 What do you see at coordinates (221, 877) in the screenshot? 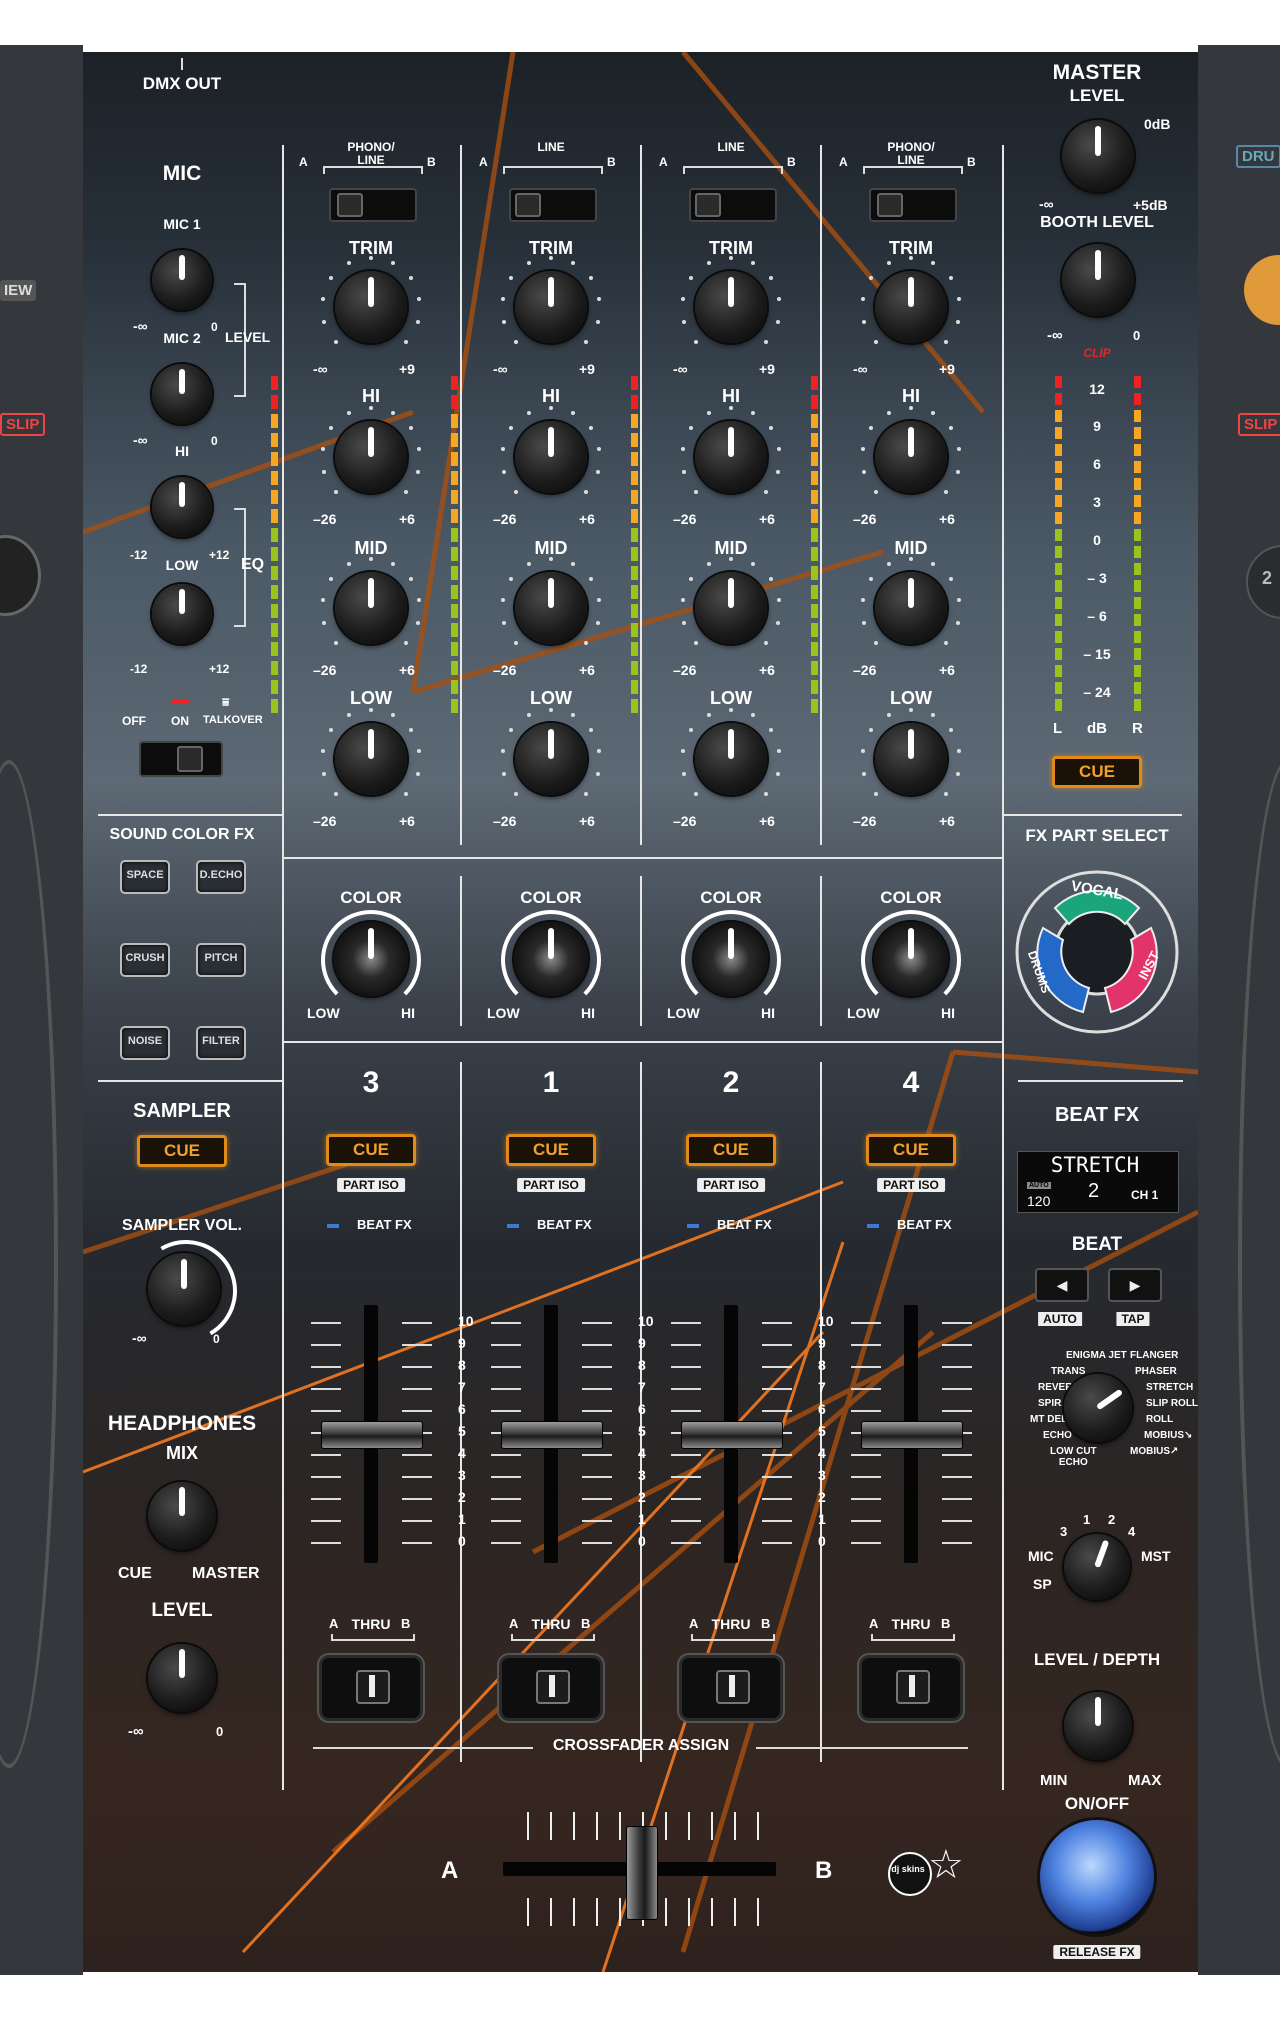
I see `fx-dual-echo-button: D.ECHO` at bounding box center [221, 877].